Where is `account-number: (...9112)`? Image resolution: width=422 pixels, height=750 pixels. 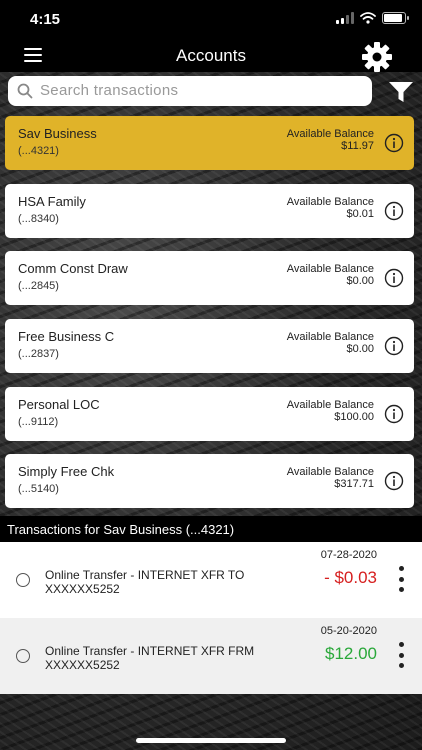 account-number: (...9112) is located at coordinates (38, 422).